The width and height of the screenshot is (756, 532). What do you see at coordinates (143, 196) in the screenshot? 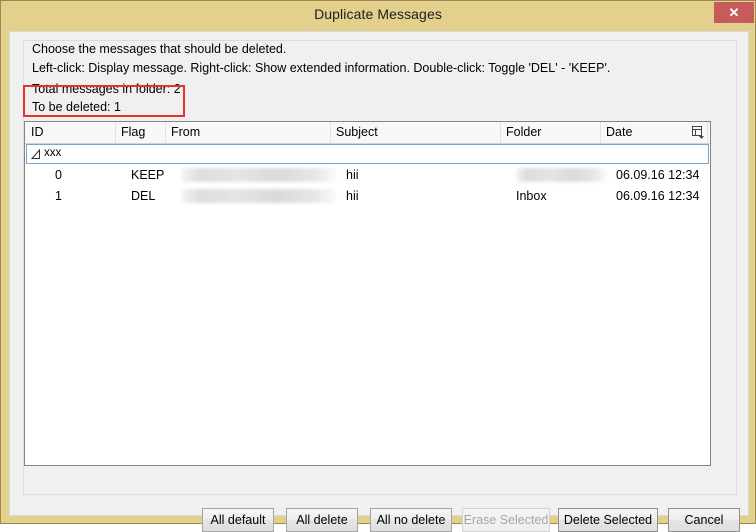
I see `cell-flag: DEL` at bounding box center [143, 196].